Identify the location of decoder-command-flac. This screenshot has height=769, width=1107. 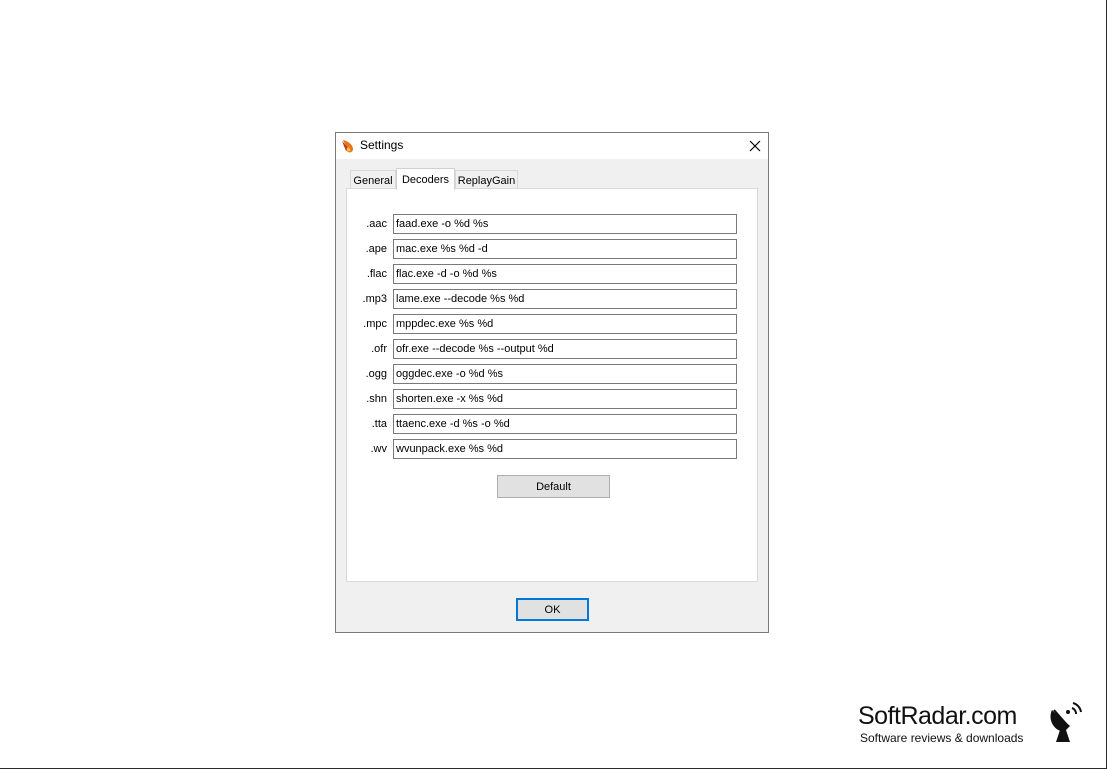
(565, 274).